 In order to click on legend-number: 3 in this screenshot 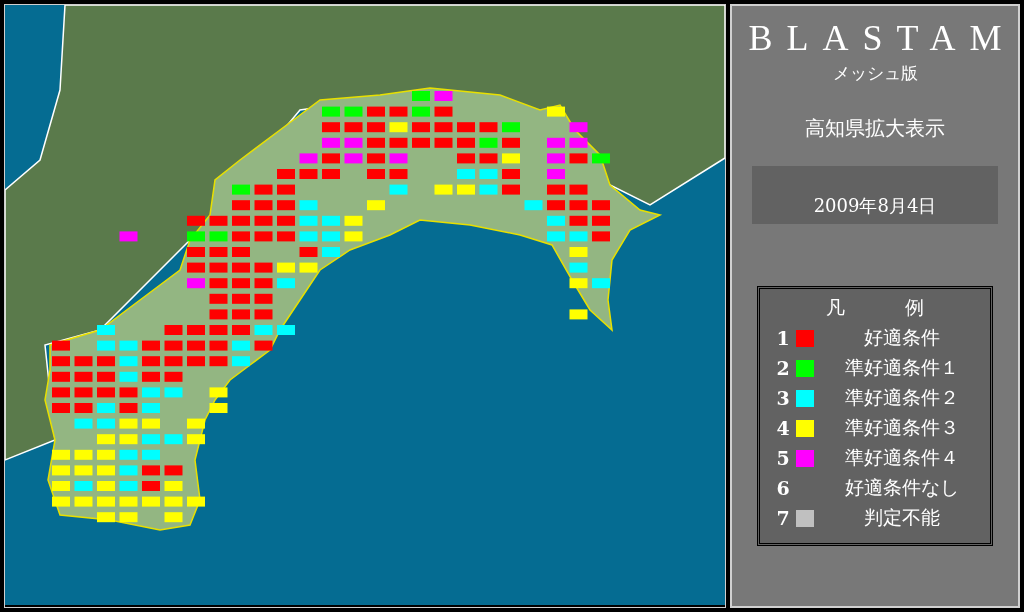, I will do `click(783, 398)`.